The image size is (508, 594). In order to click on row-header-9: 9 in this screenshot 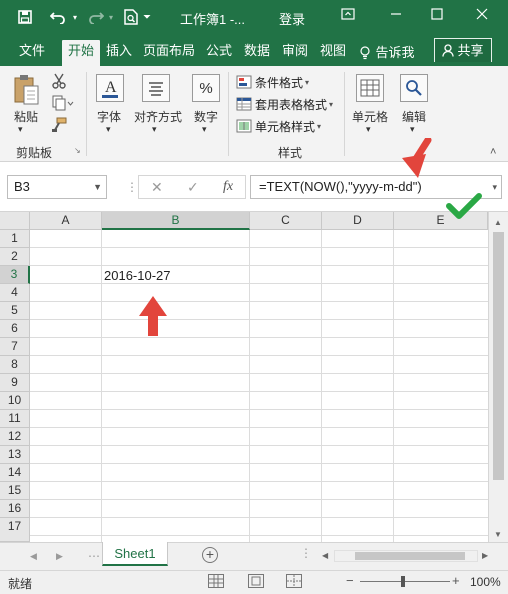, I will do `click(15, 383)`.